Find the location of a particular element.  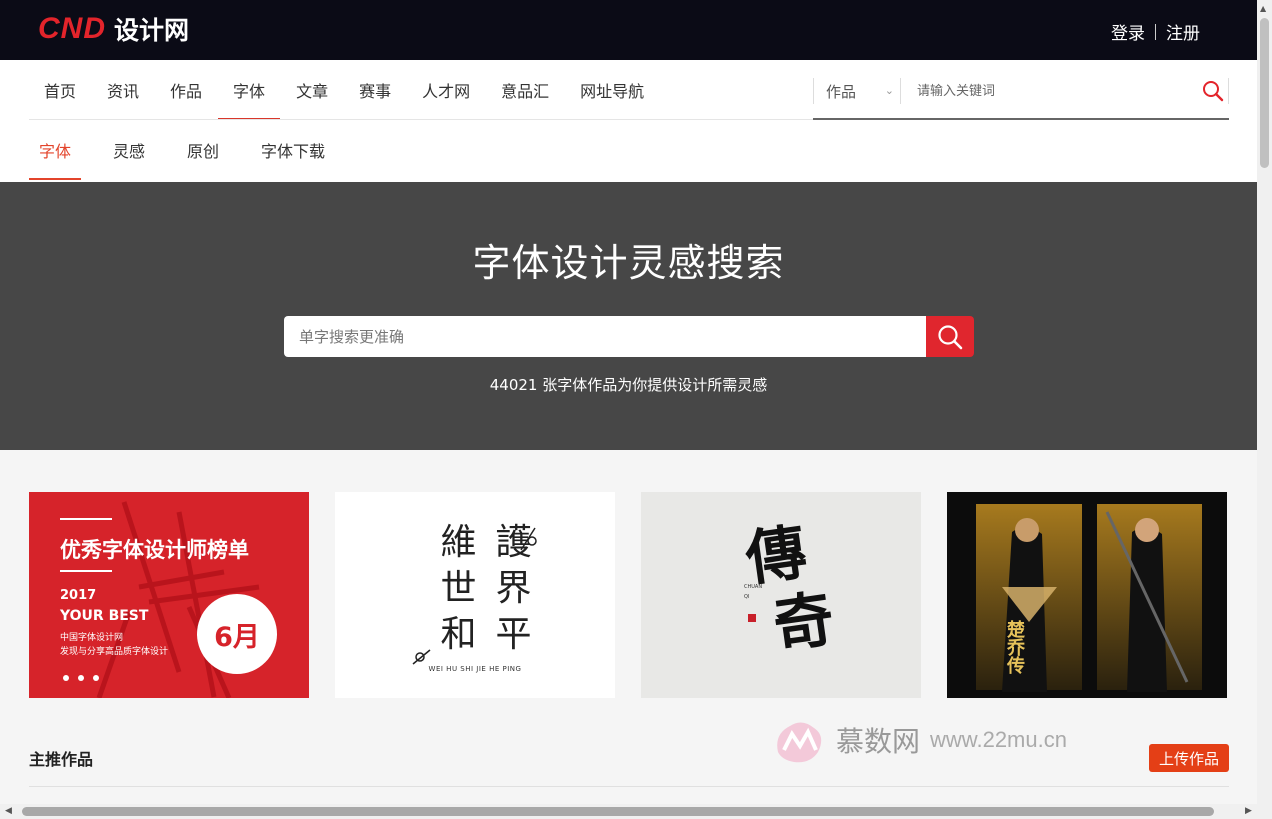

subnav-item-font-download: 字体下载 is located at coordinates (293, 150).